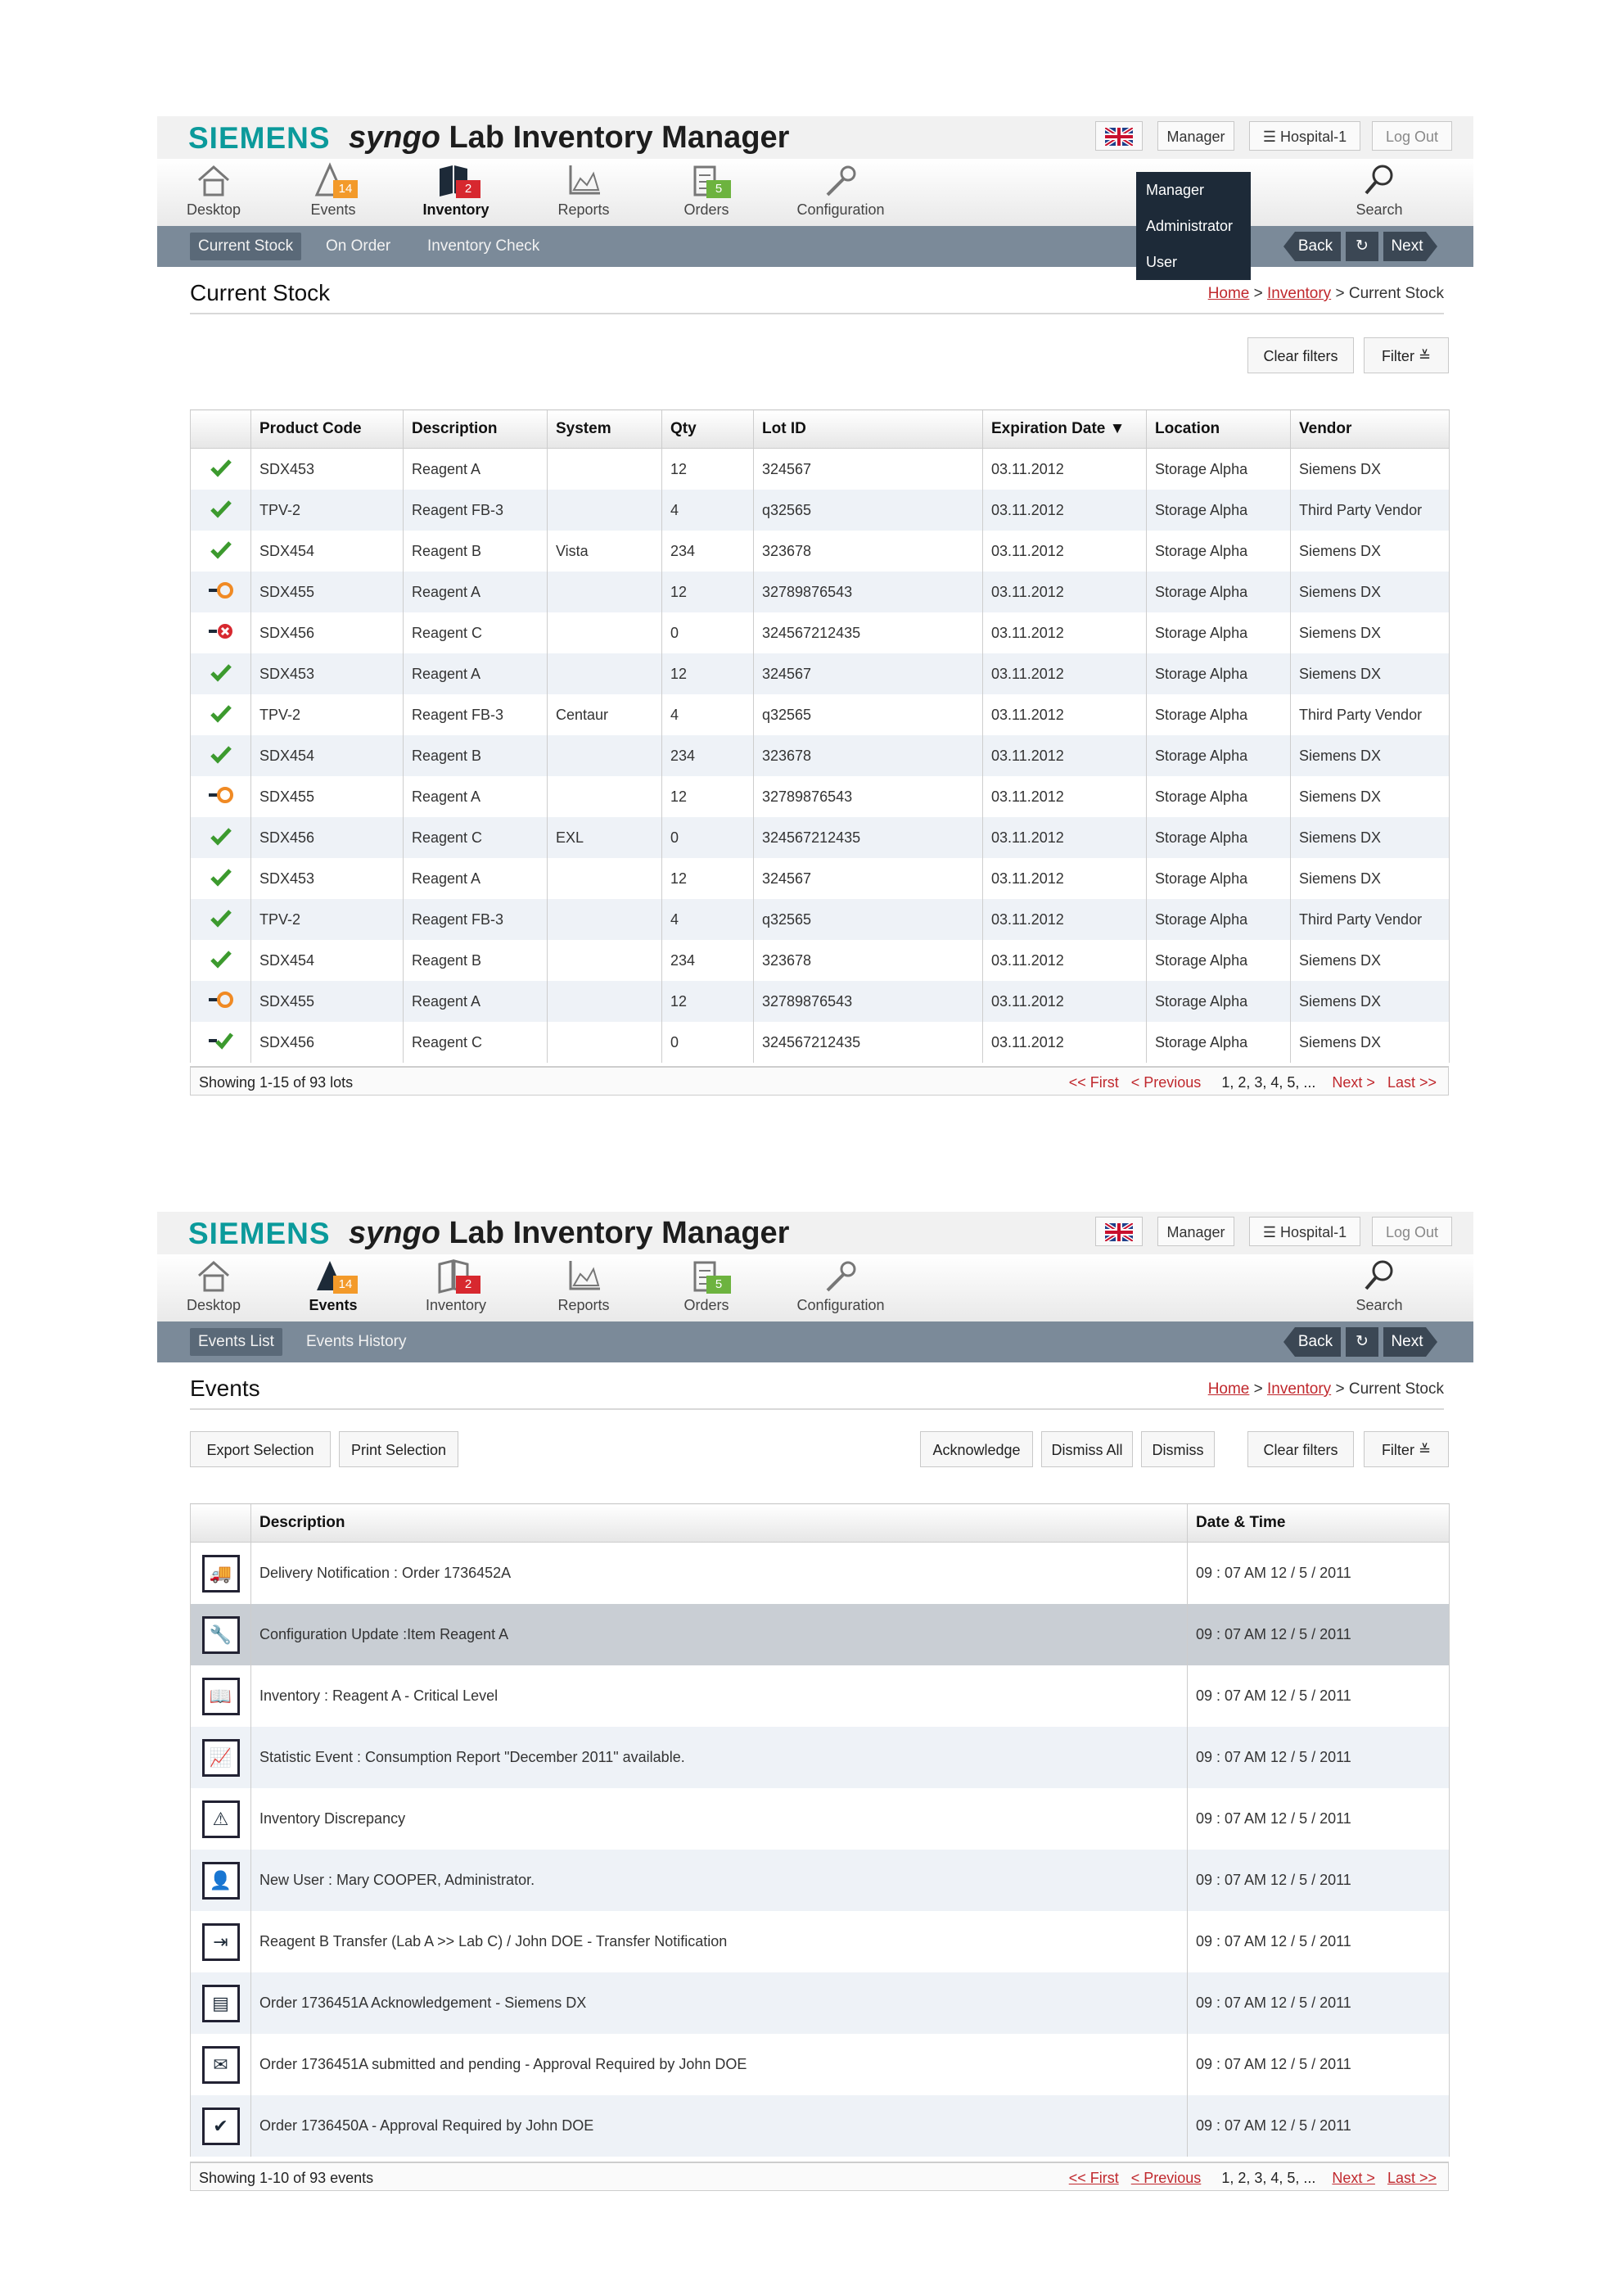 Image resolution: width=1624 pixels, height=2286 pixels. Describe the element at coordinates (398, 1449) in the screenshot. I see `print-selection-button: Print Selection` at that location.